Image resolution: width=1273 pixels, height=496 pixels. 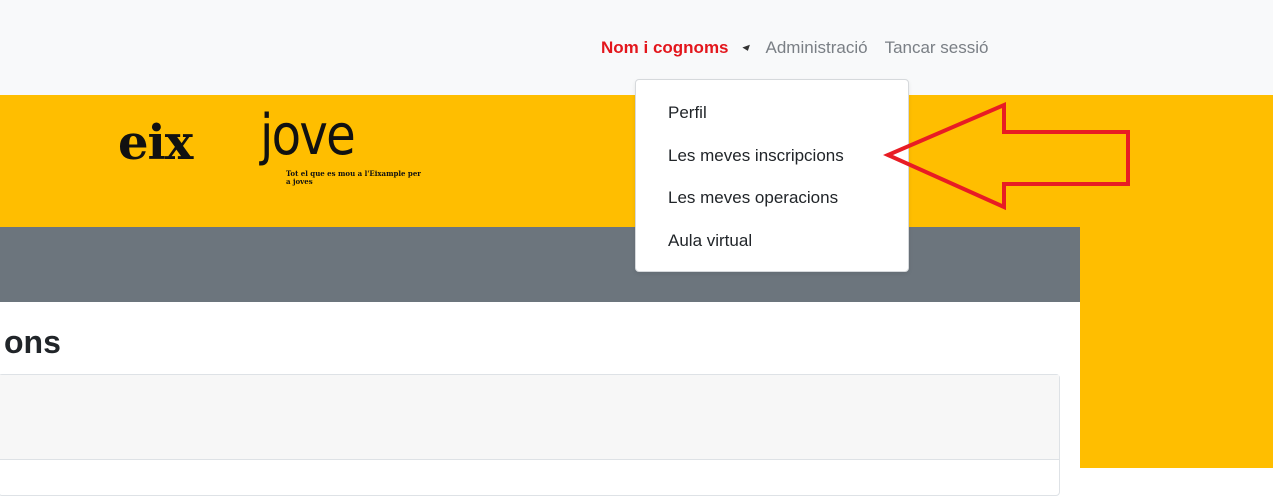 What do you see at coordinates (155, 143) in the screenshot?
I see `logo-wordmark-bold: eix` at bounding box center [155, 143].